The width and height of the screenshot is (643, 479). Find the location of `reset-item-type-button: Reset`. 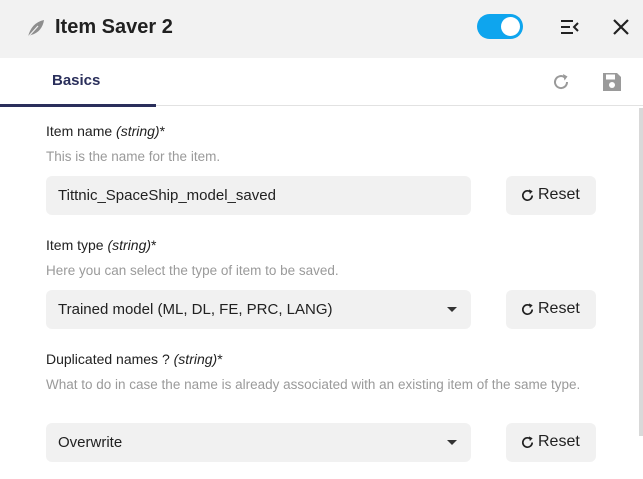

reset-item-type-button: Reset is located at coordinates (551, 309).